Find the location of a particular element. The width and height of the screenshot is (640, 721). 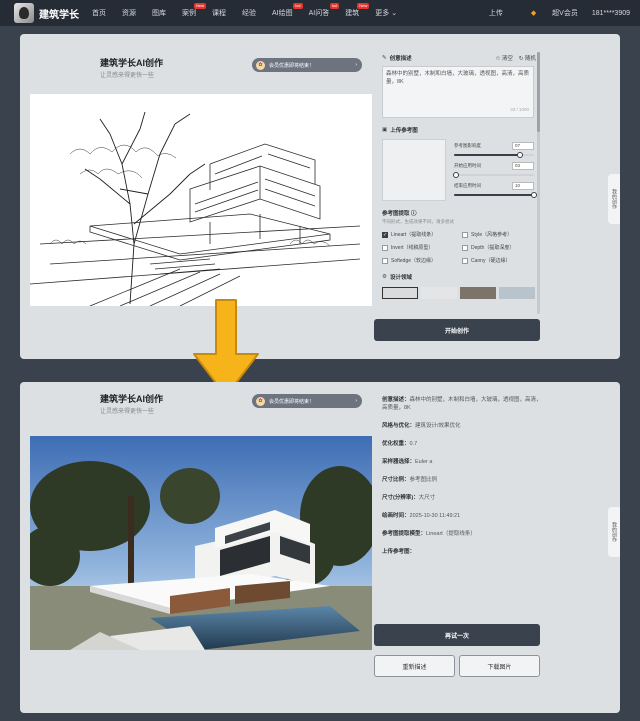

nav-item-experience: 经验 is located at coordinates (249, 13).